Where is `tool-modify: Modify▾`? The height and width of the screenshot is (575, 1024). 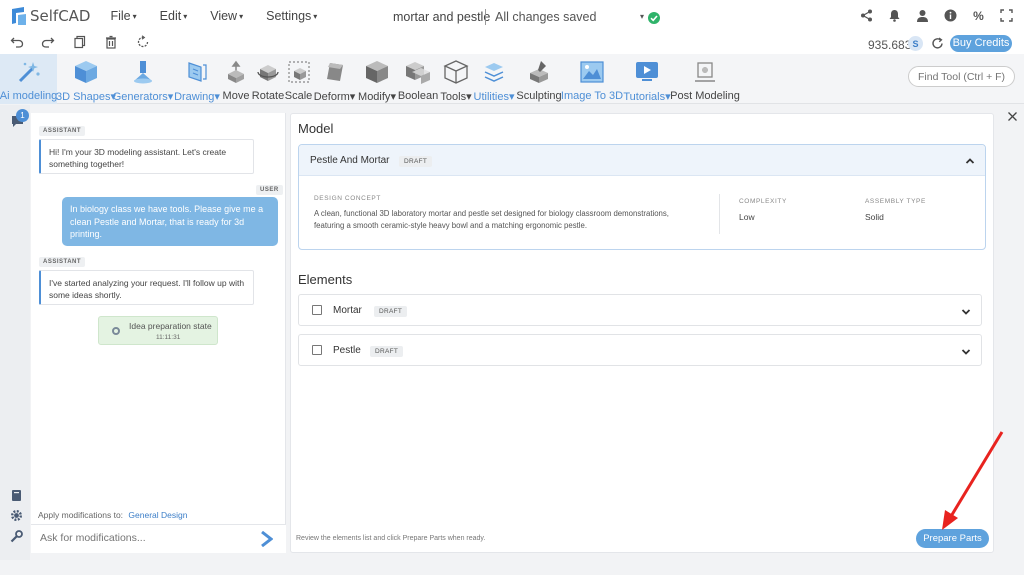 tool-modify: Modify▾ is located at coordinates (377, 79).